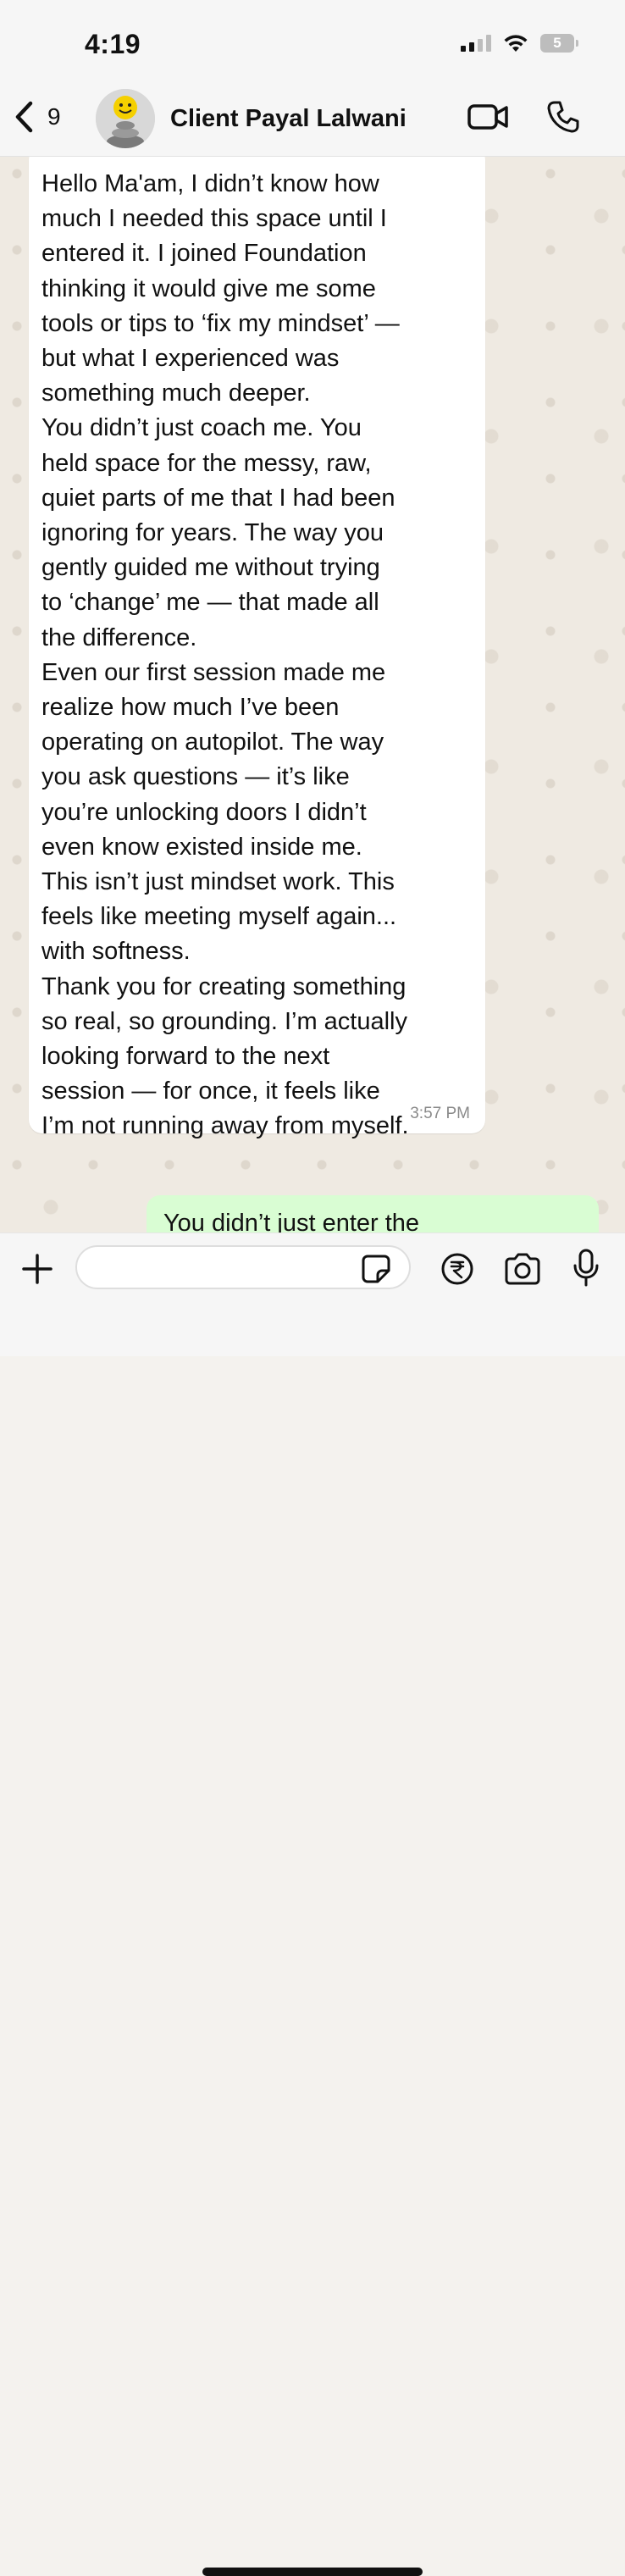 This screenshot has width=625, height=2576. I want to click on signal-icon, so click(476, 43).